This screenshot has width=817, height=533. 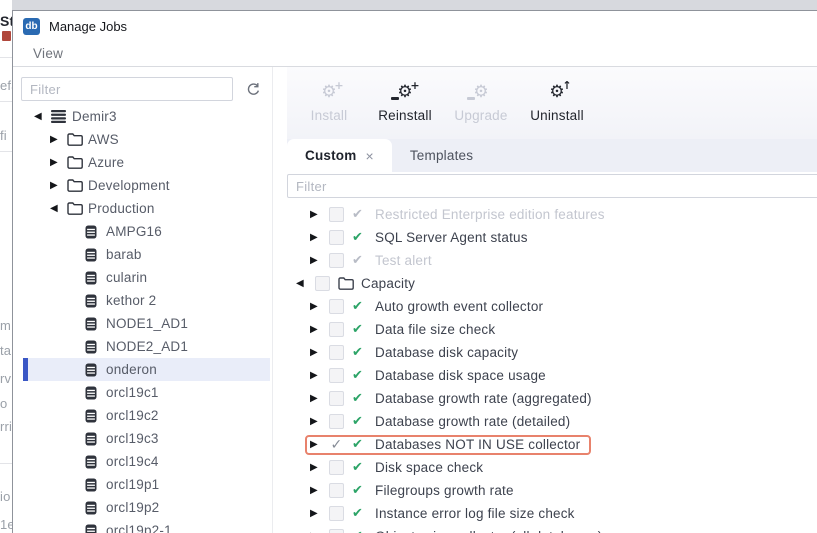 I want to click on job-row-database-disk-capacity: ▶ ✔ Database disk capacity, so click(x=552, y=352).